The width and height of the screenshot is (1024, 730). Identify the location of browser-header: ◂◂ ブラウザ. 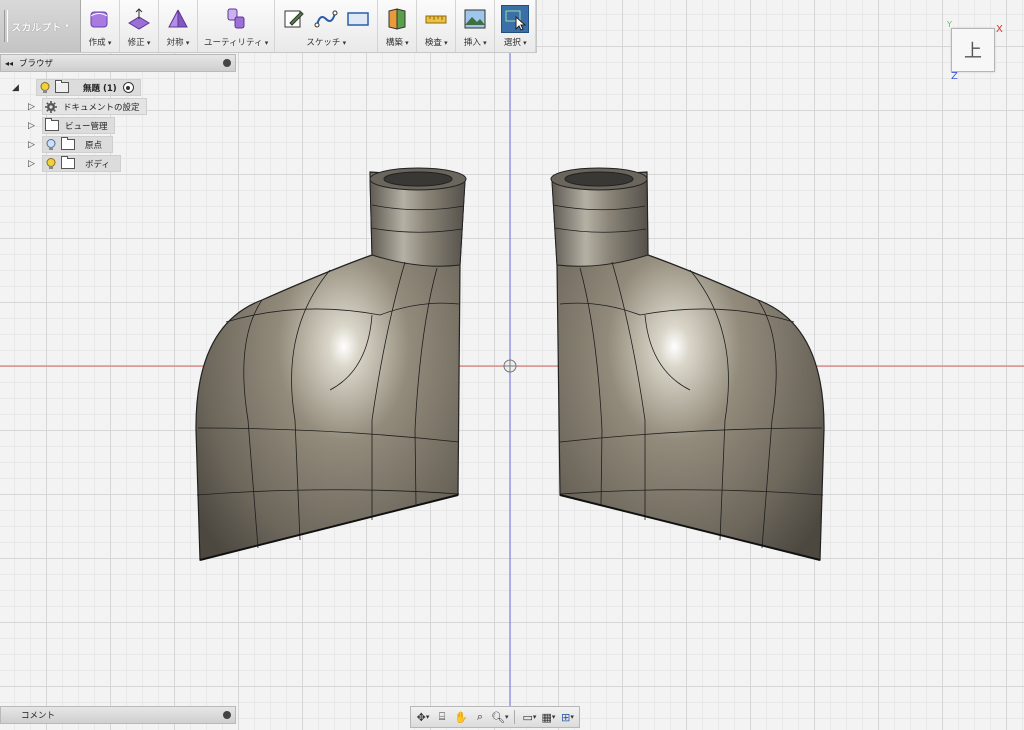
(118, 63).